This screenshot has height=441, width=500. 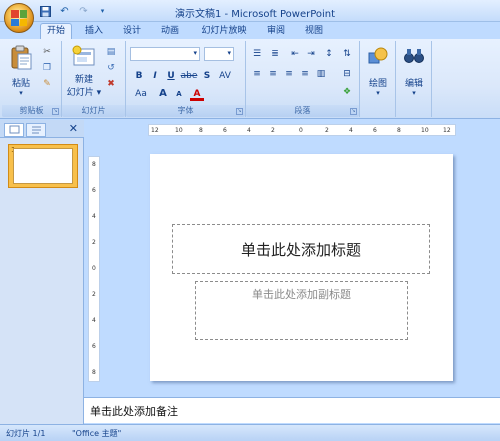 I want to click on clipboard-group: 粘贴 ▾ ✂ ❐ ✎ 剪贴板 ↘, so click(x=32, y=79).